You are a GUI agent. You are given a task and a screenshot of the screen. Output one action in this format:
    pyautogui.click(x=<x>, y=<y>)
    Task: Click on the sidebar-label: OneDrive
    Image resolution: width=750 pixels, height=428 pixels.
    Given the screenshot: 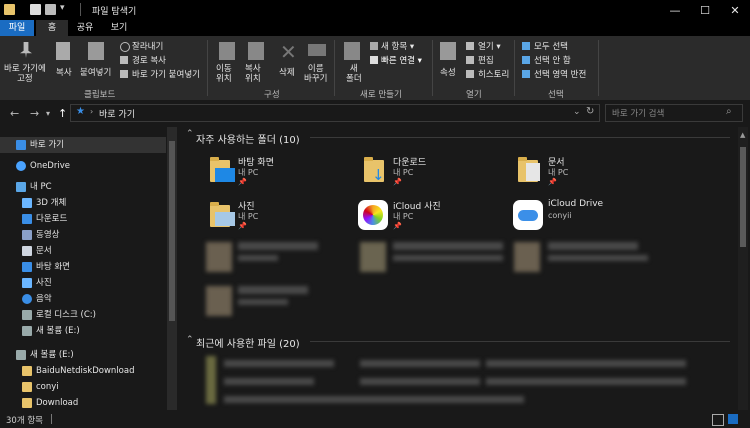 What is the action you would take?
    pyautogui.click(x=50, y=166)
    